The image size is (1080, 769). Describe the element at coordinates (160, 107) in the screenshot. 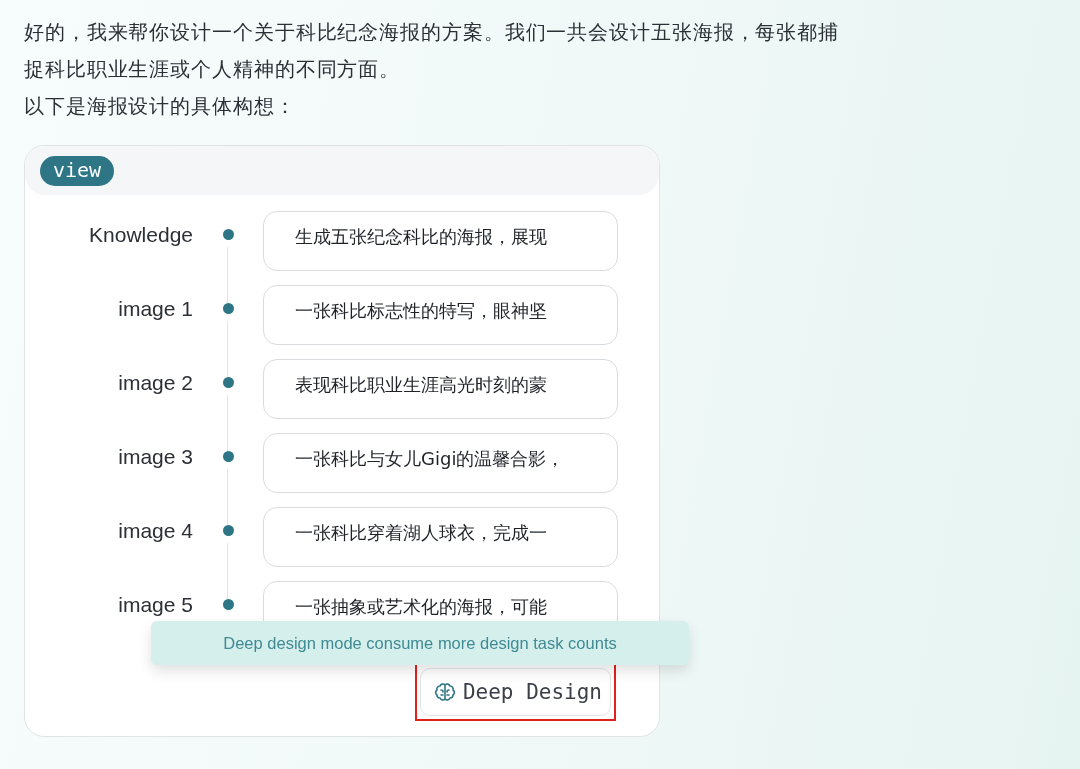

I see `message-text: 以下是海报设计的具体构想：` at that location.